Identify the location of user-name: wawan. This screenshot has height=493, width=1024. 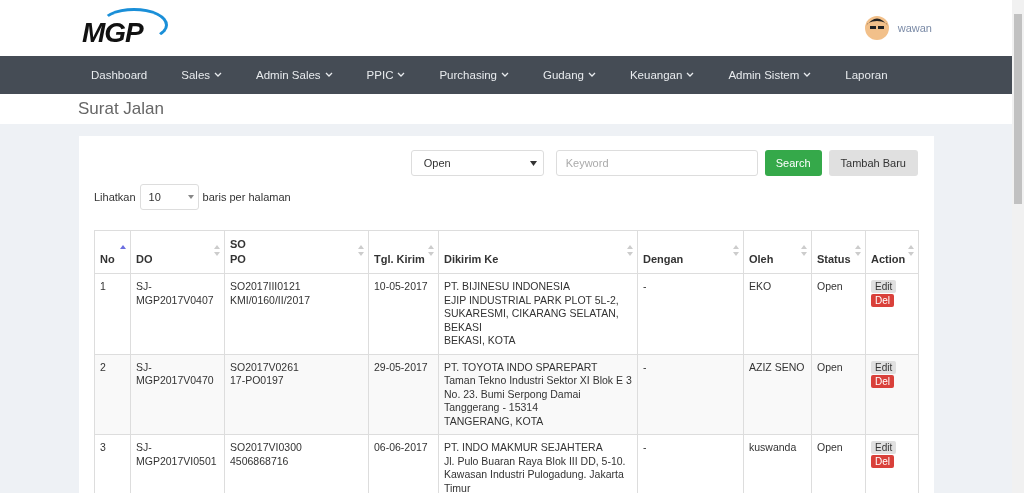
(914, 28).